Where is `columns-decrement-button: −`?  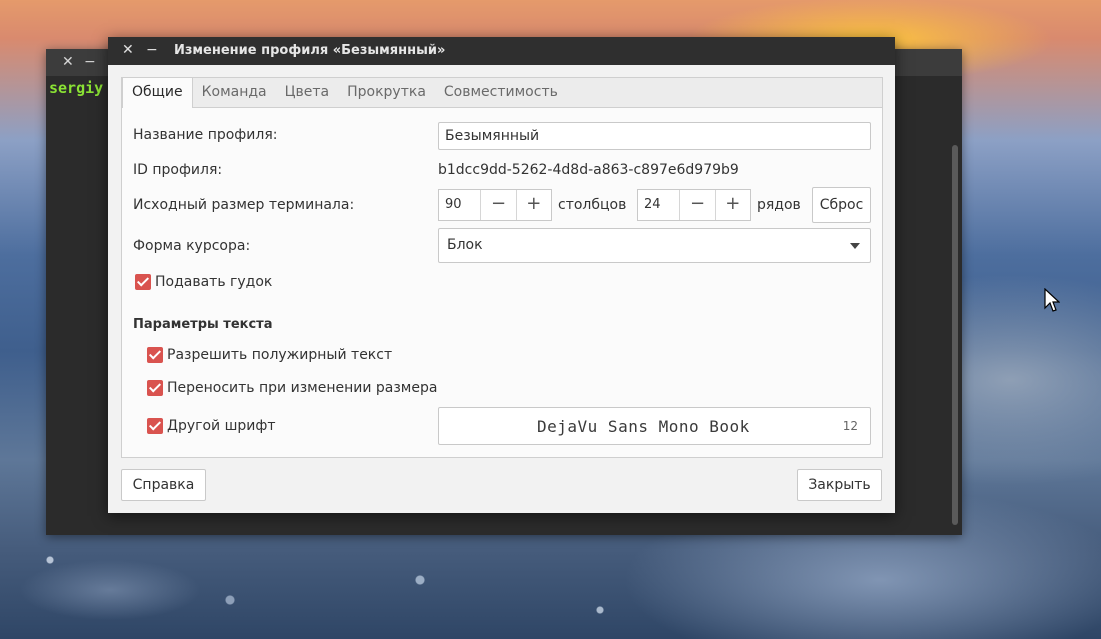
columns-decrement-button: − is located at coordinates (497, 205).